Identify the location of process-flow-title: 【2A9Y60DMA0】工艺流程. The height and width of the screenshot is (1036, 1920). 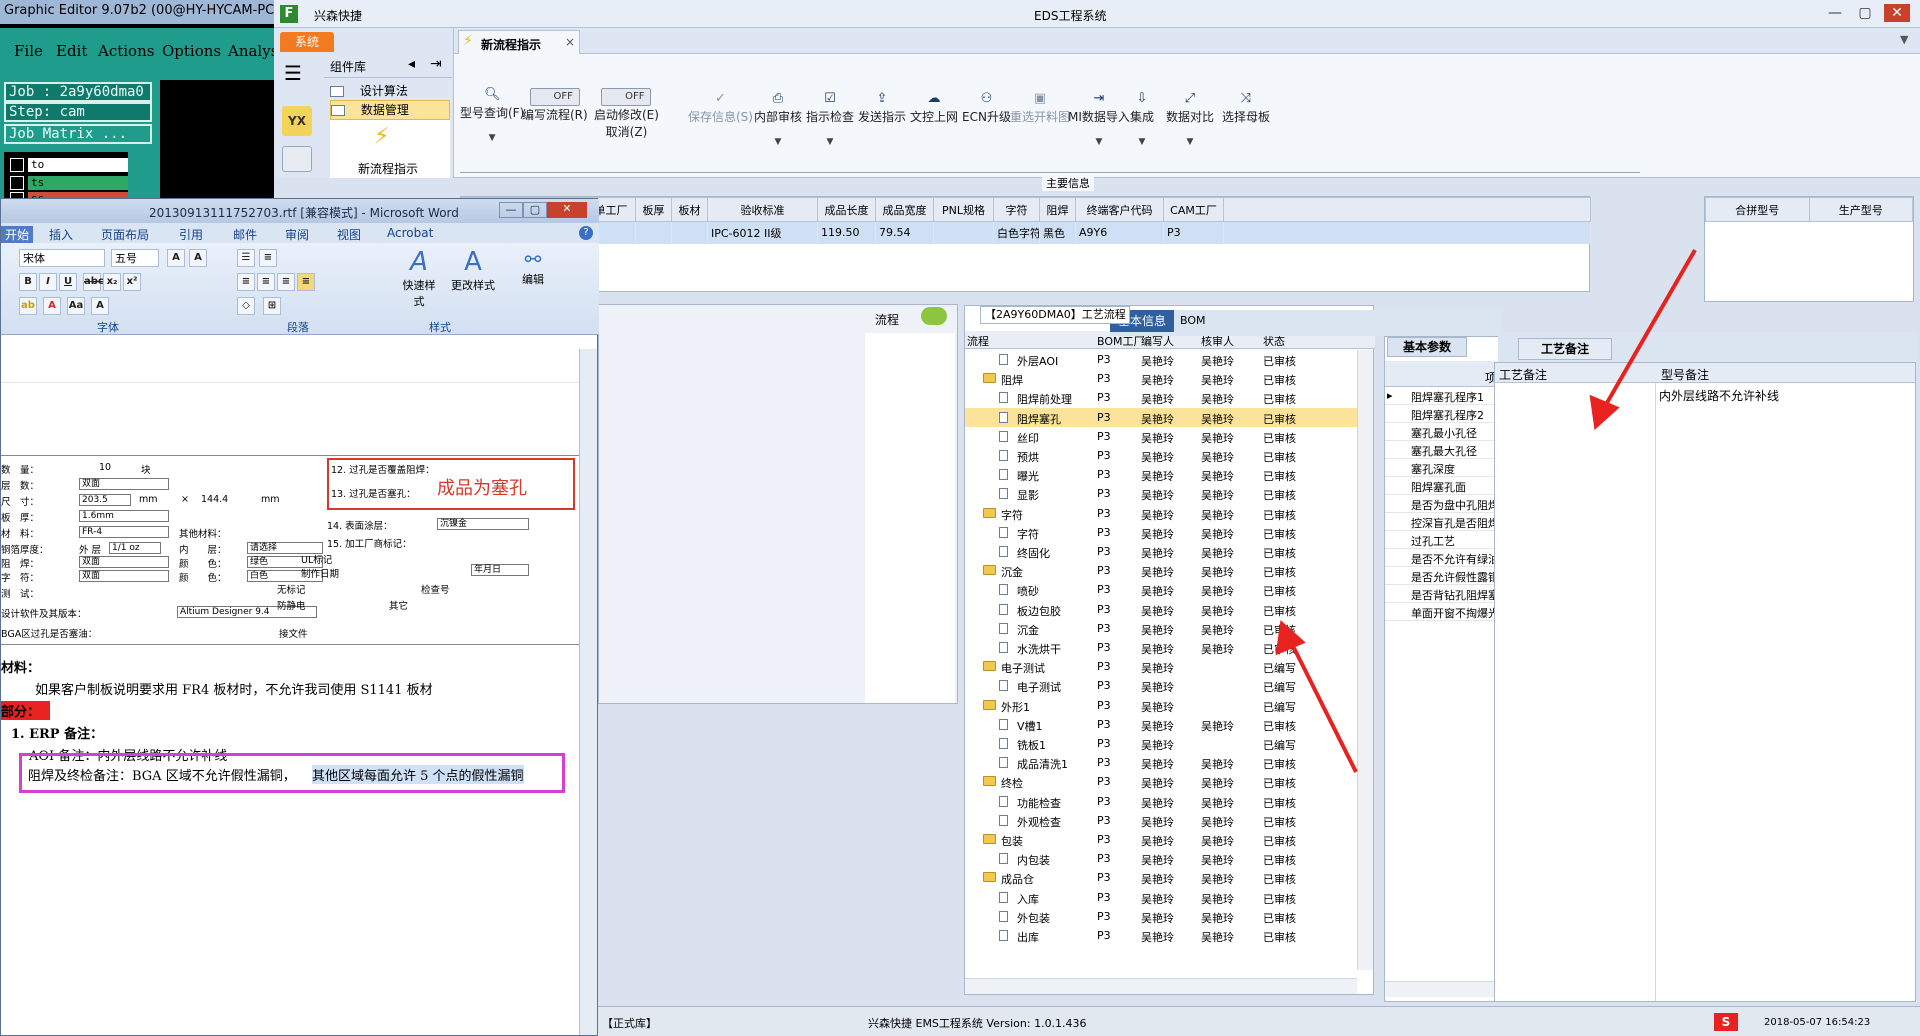
(1055, 315).